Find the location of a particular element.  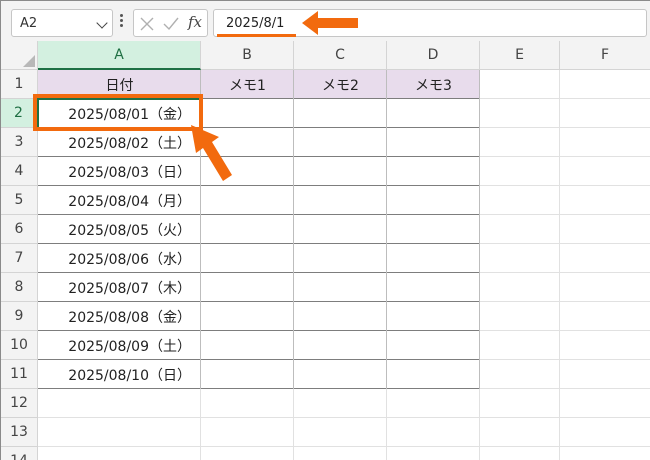

date-cell: 2025/08/02（土） is located at coordinates (119, 142).